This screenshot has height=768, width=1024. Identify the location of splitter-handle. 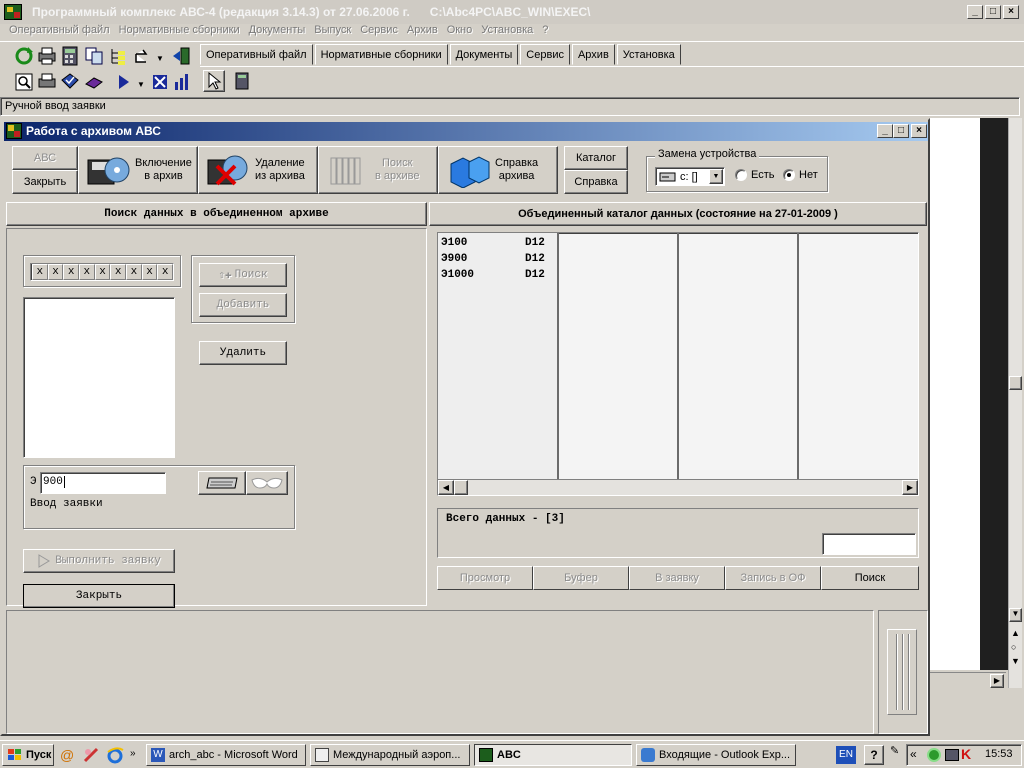
(902, 672).